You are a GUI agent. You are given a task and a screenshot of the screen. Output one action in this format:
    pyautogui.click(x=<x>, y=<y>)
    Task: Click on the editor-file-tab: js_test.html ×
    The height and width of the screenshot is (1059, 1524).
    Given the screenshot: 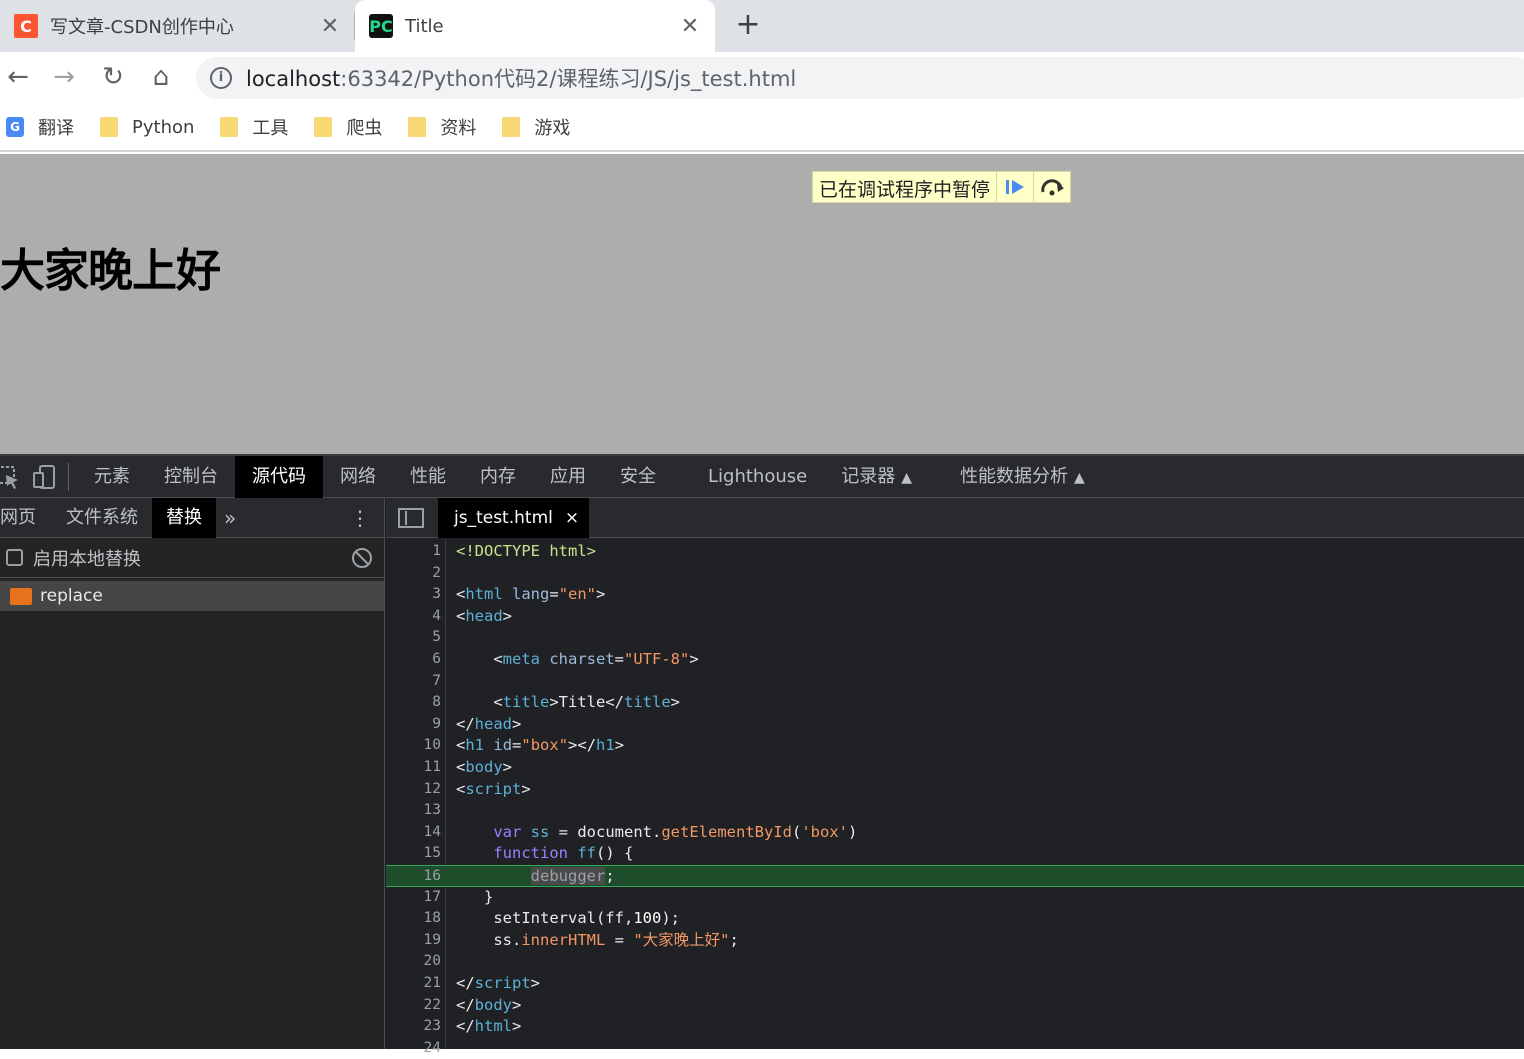 What is the action you would take?
    pyautogui.click(x=514, y=517)
    